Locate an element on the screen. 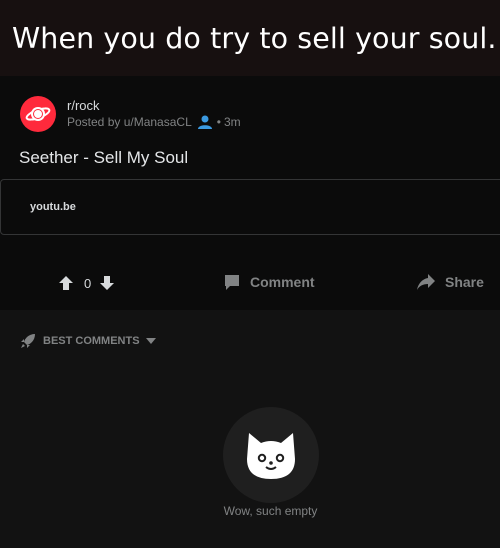  comment-sort-dropdown: BEST COMMENTS is located at coordinates (87, 341).